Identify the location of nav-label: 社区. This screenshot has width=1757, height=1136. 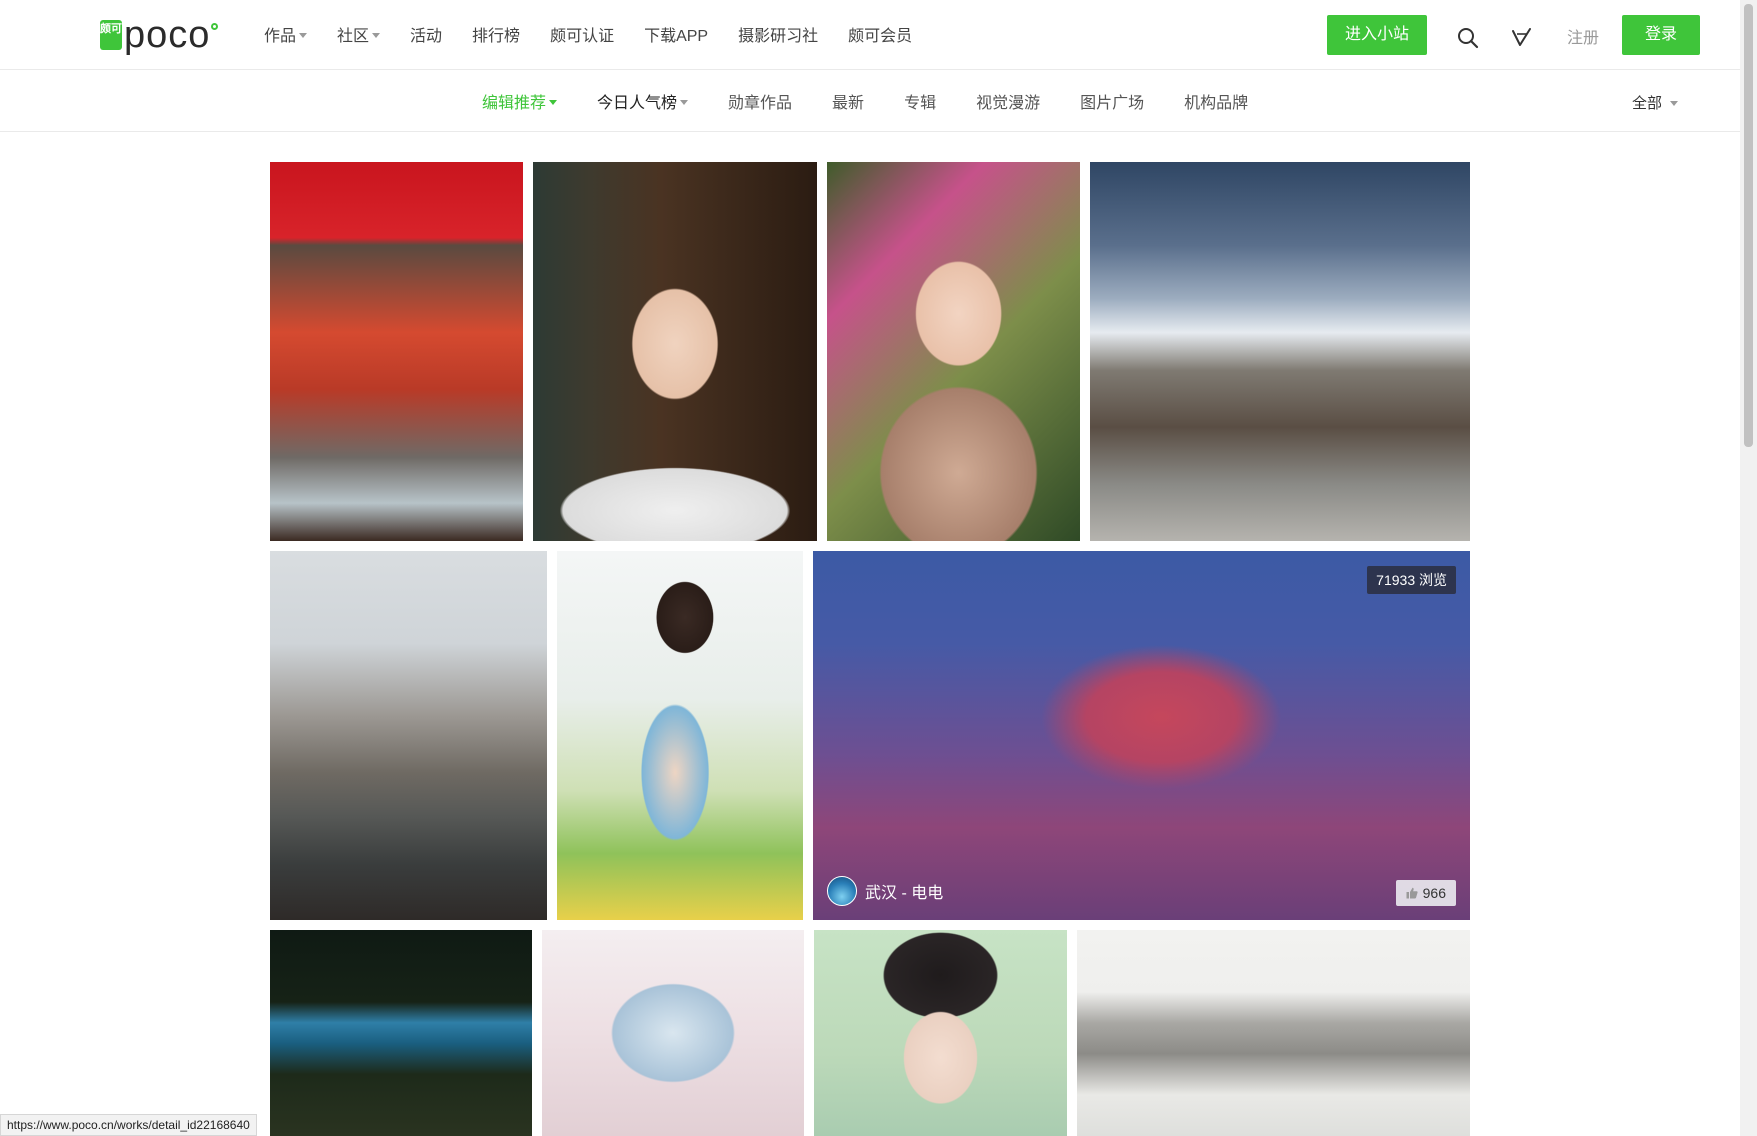
(353, 36).